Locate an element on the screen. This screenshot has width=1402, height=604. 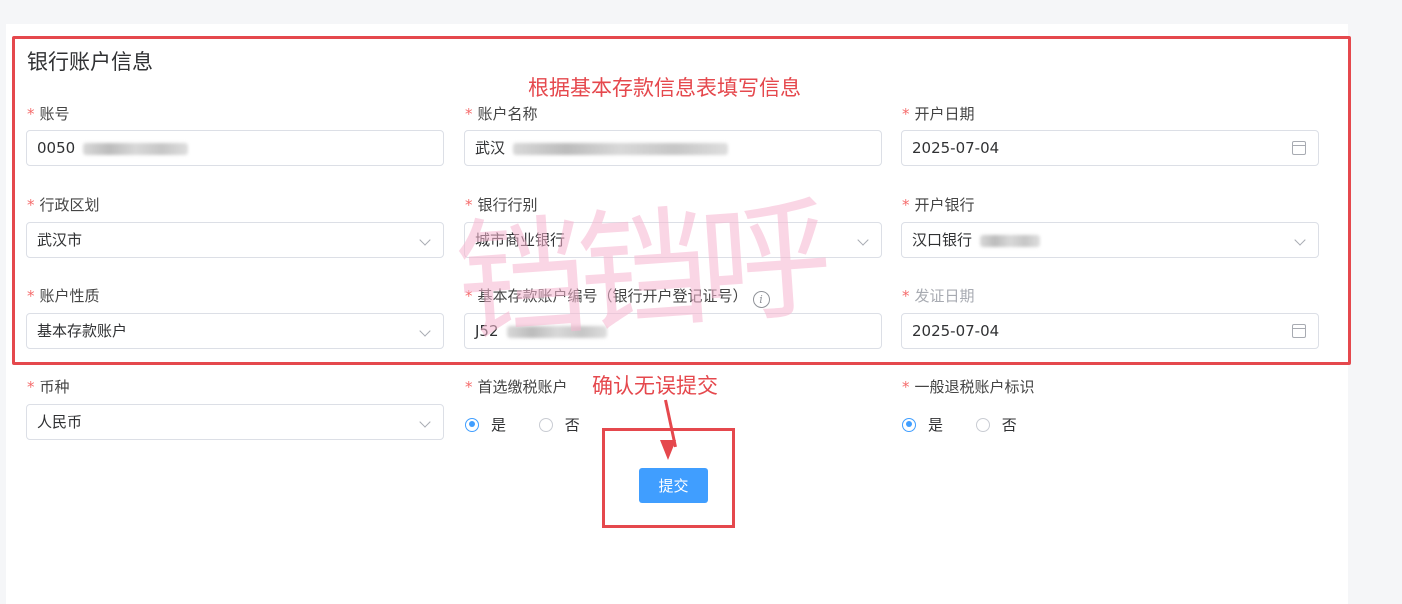
preferred-tax-yes-radio: 是 is located at coordinates (485, 424).